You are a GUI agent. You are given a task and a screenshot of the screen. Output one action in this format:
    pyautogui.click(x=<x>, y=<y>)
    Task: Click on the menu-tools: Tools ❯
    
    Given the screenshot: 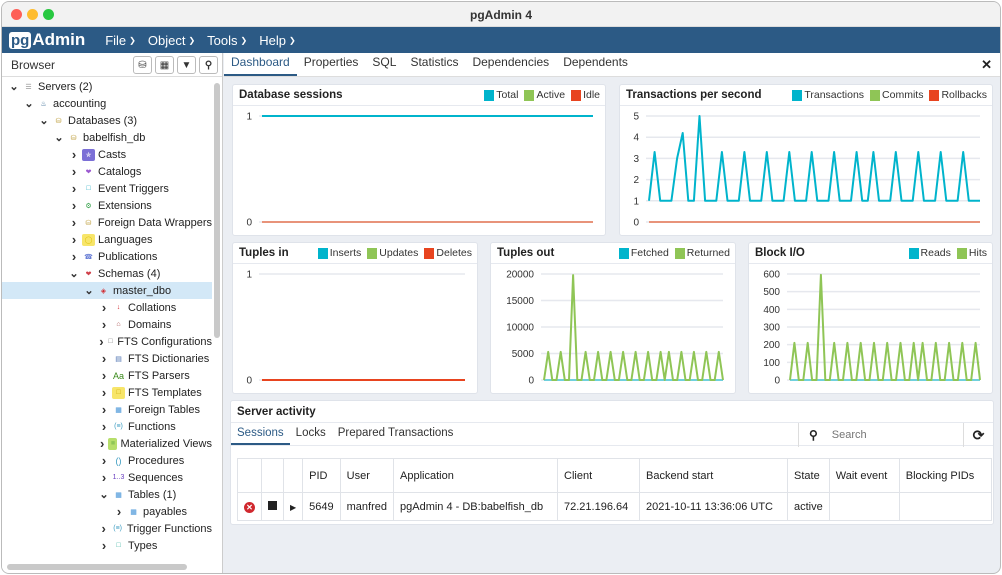 What is the action you would take?
    pyautogui.click(x=227, y=40)
    